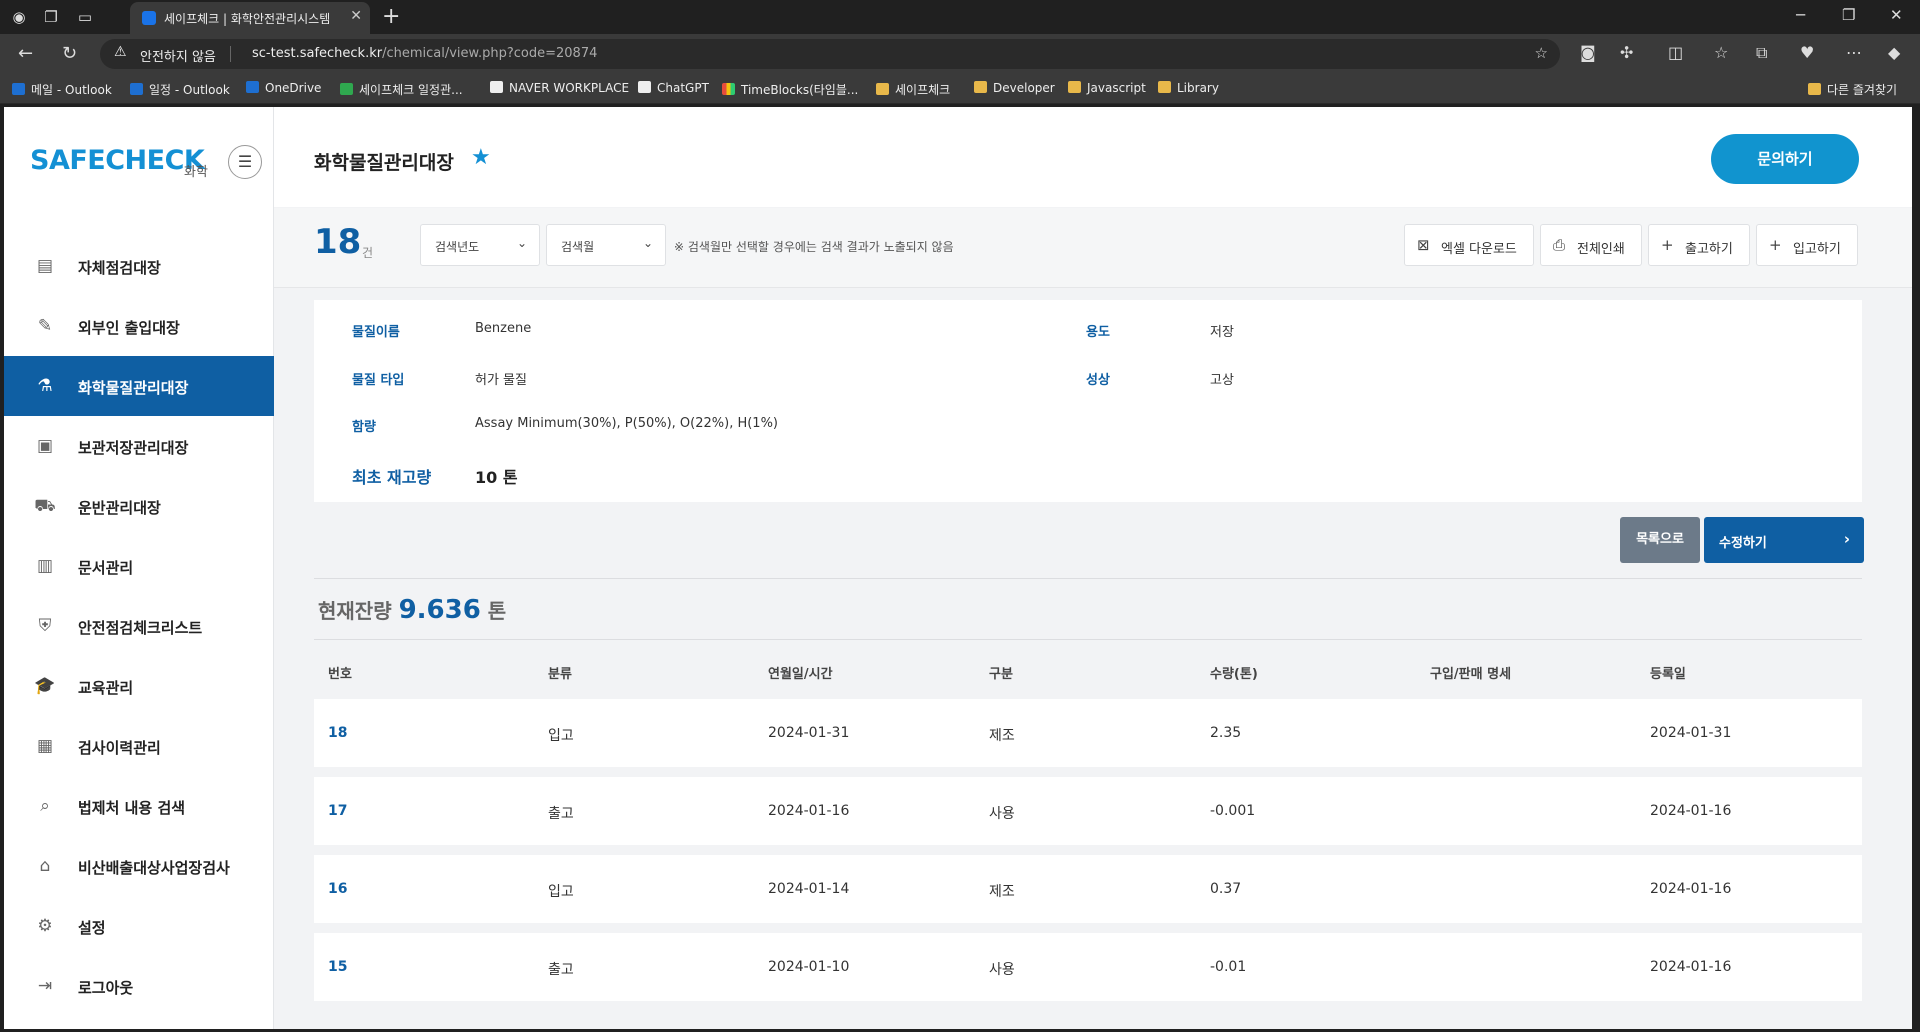 This screenshot has height=1032, width=1920. Describe the element at coordinates (913, 89) in the screenshot. I see `bookmark-folder-safecheck: 세이프체크` at that location.